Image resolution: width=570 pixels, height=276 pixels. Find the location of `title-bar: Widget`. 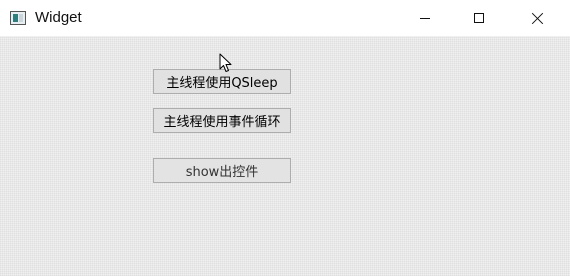

title-bar: Widget is located at coordinates (285, 18).